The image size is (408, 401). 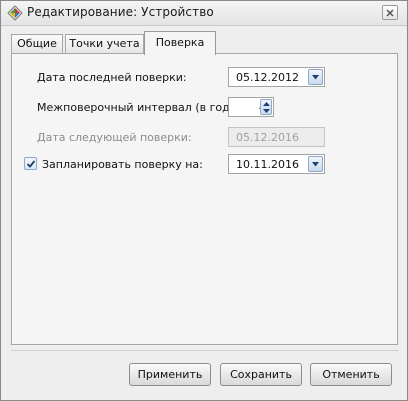 What do you see at coordinates (170, 374) in the screenshot?
I see `apply-button: Применить` at bounding box center [170, 374].